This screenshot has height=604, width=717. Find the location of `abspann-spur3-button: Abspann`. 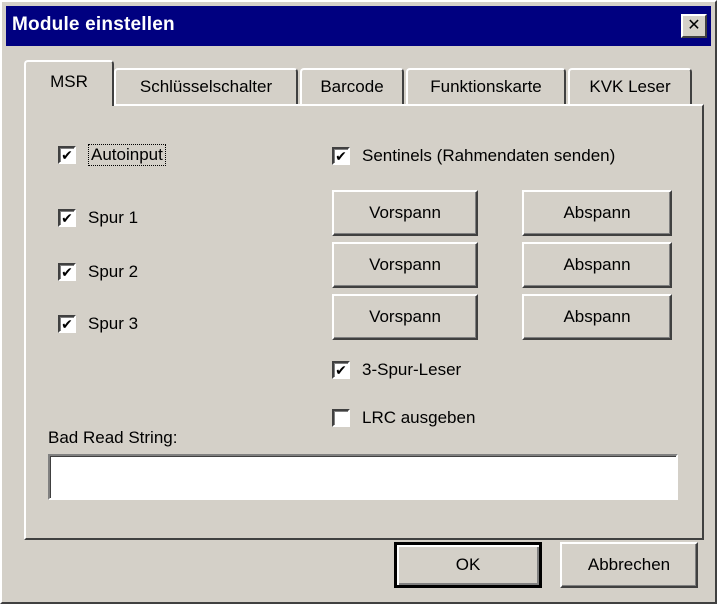

abspann-spur3-button: Abspann is located at coordinates (597, 317).